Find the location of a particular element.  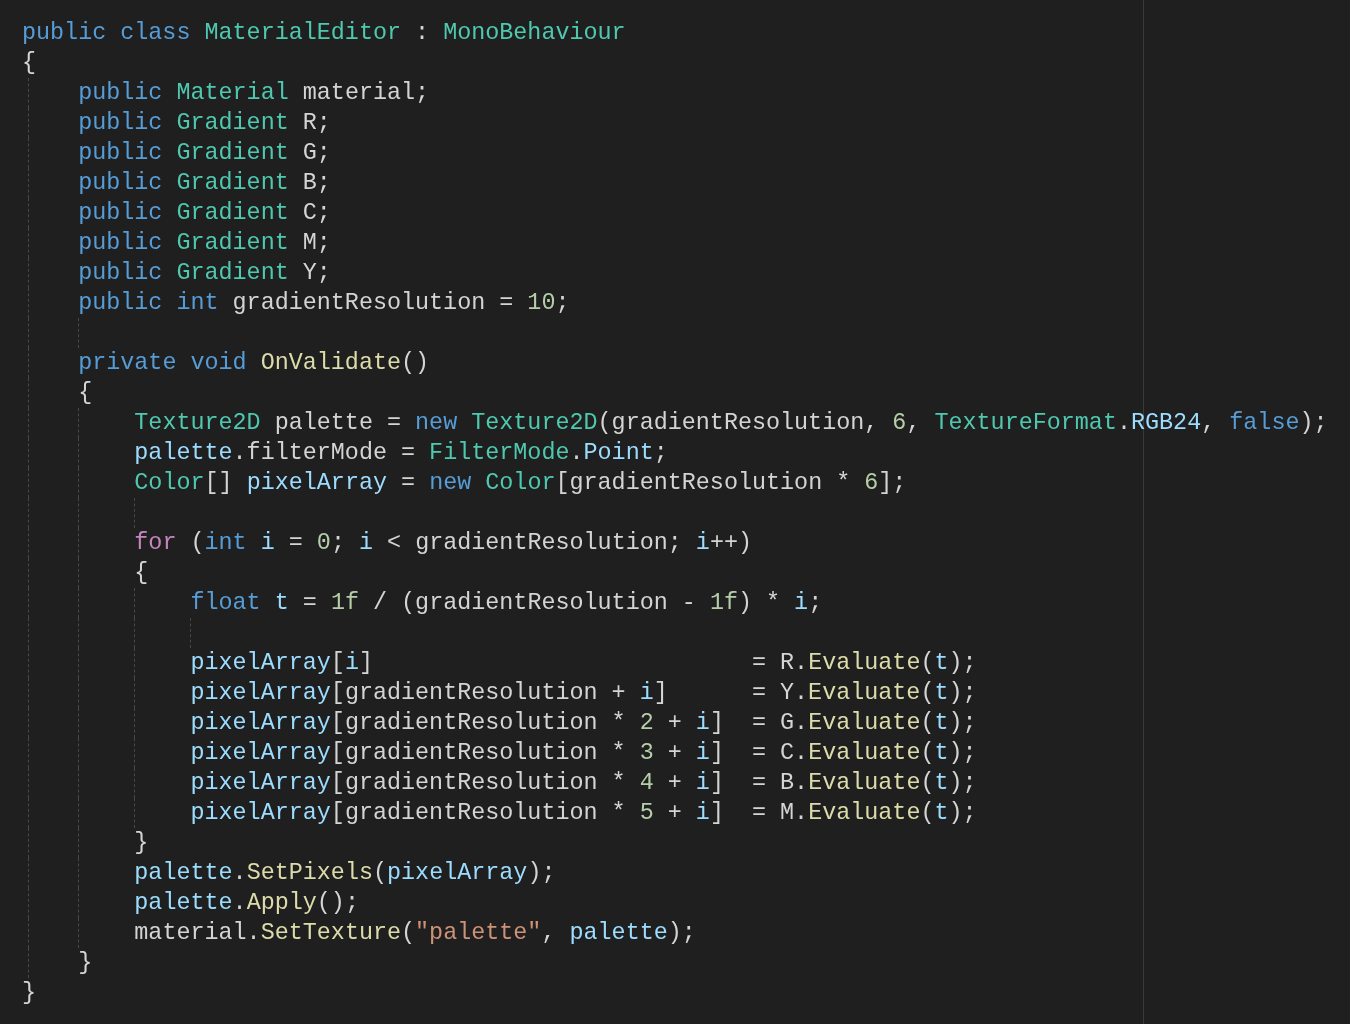

function-name: SetTexture is located at coordinates (331, 933).